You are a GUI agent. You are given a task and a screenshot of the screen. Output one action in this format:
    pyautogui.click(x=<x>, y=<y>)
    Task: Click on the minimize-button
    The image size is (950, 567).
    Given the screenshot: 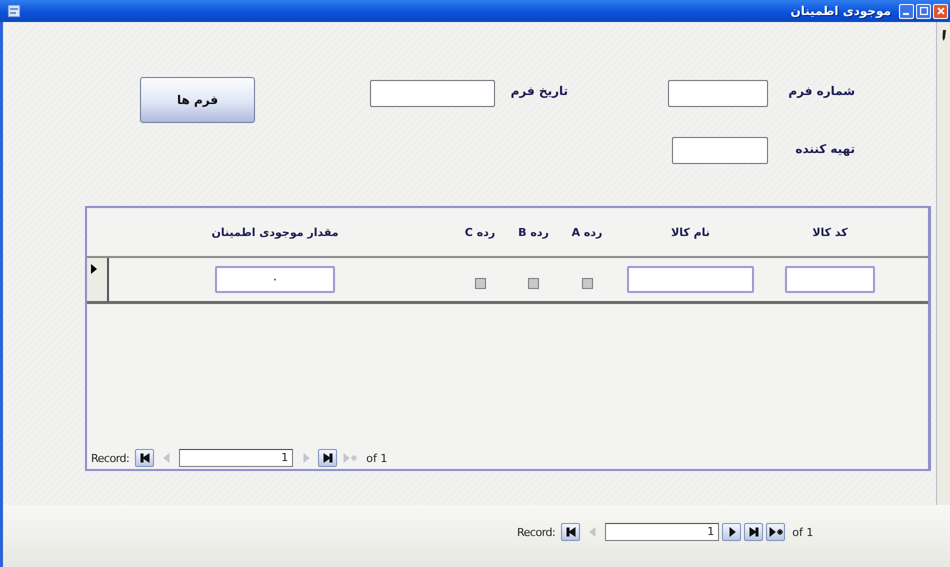 What is the action you would take?
    pyautogui.click(x=906, y=11)
    